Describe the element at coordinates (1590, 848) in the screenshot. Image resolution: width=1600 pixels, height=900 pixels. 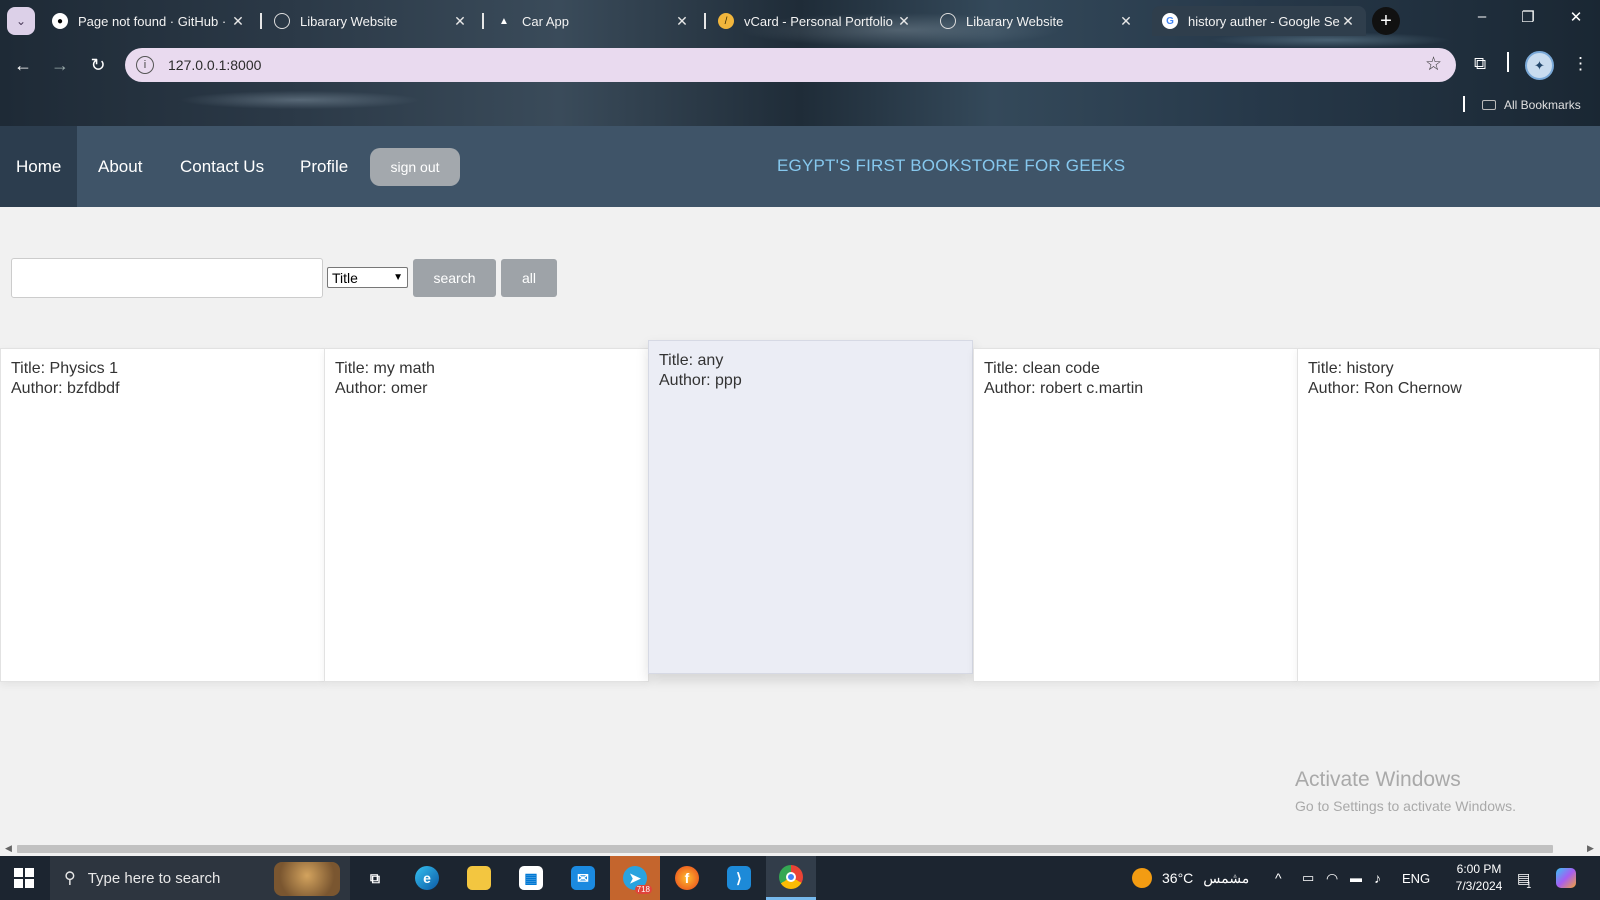
I see `scroll-right-icon: ▶` at that location.